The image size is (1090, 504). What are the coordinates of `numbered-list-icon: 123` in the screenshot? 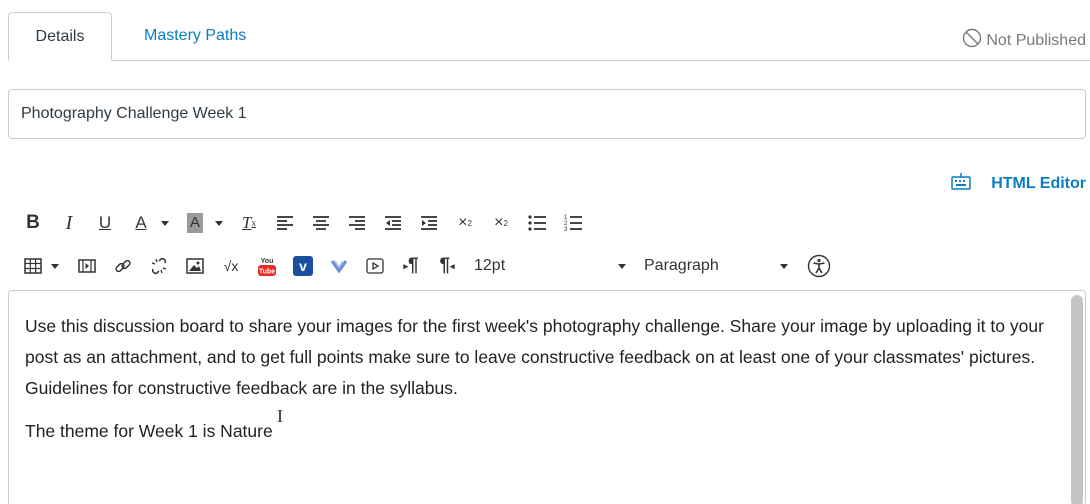 It's located at (573, 223).